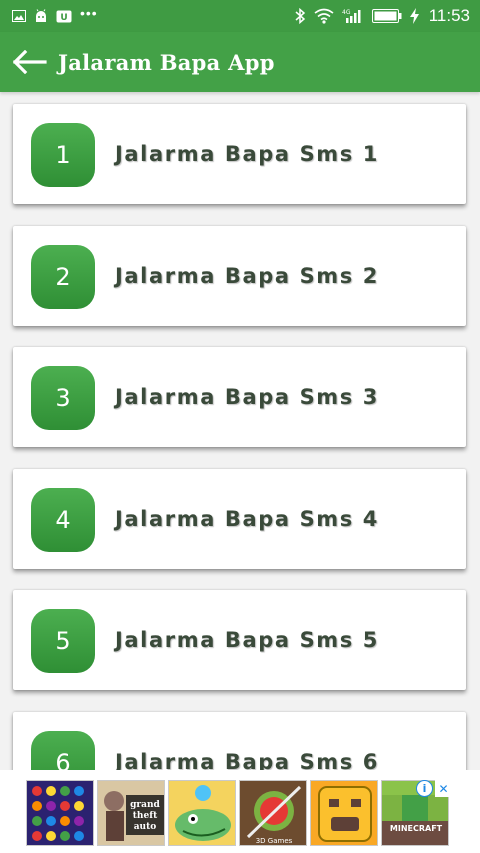 This screenshot has height=853, width=480. I want to click on item-number-badge: 4, so click(63, 520).